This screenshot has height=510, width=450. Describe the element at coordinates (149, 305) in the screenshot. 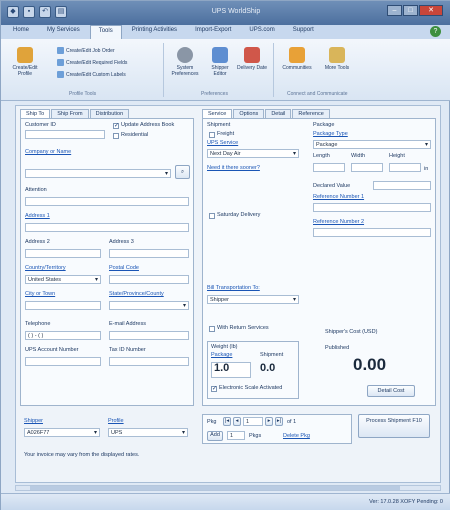

I see `state-select` at that location.